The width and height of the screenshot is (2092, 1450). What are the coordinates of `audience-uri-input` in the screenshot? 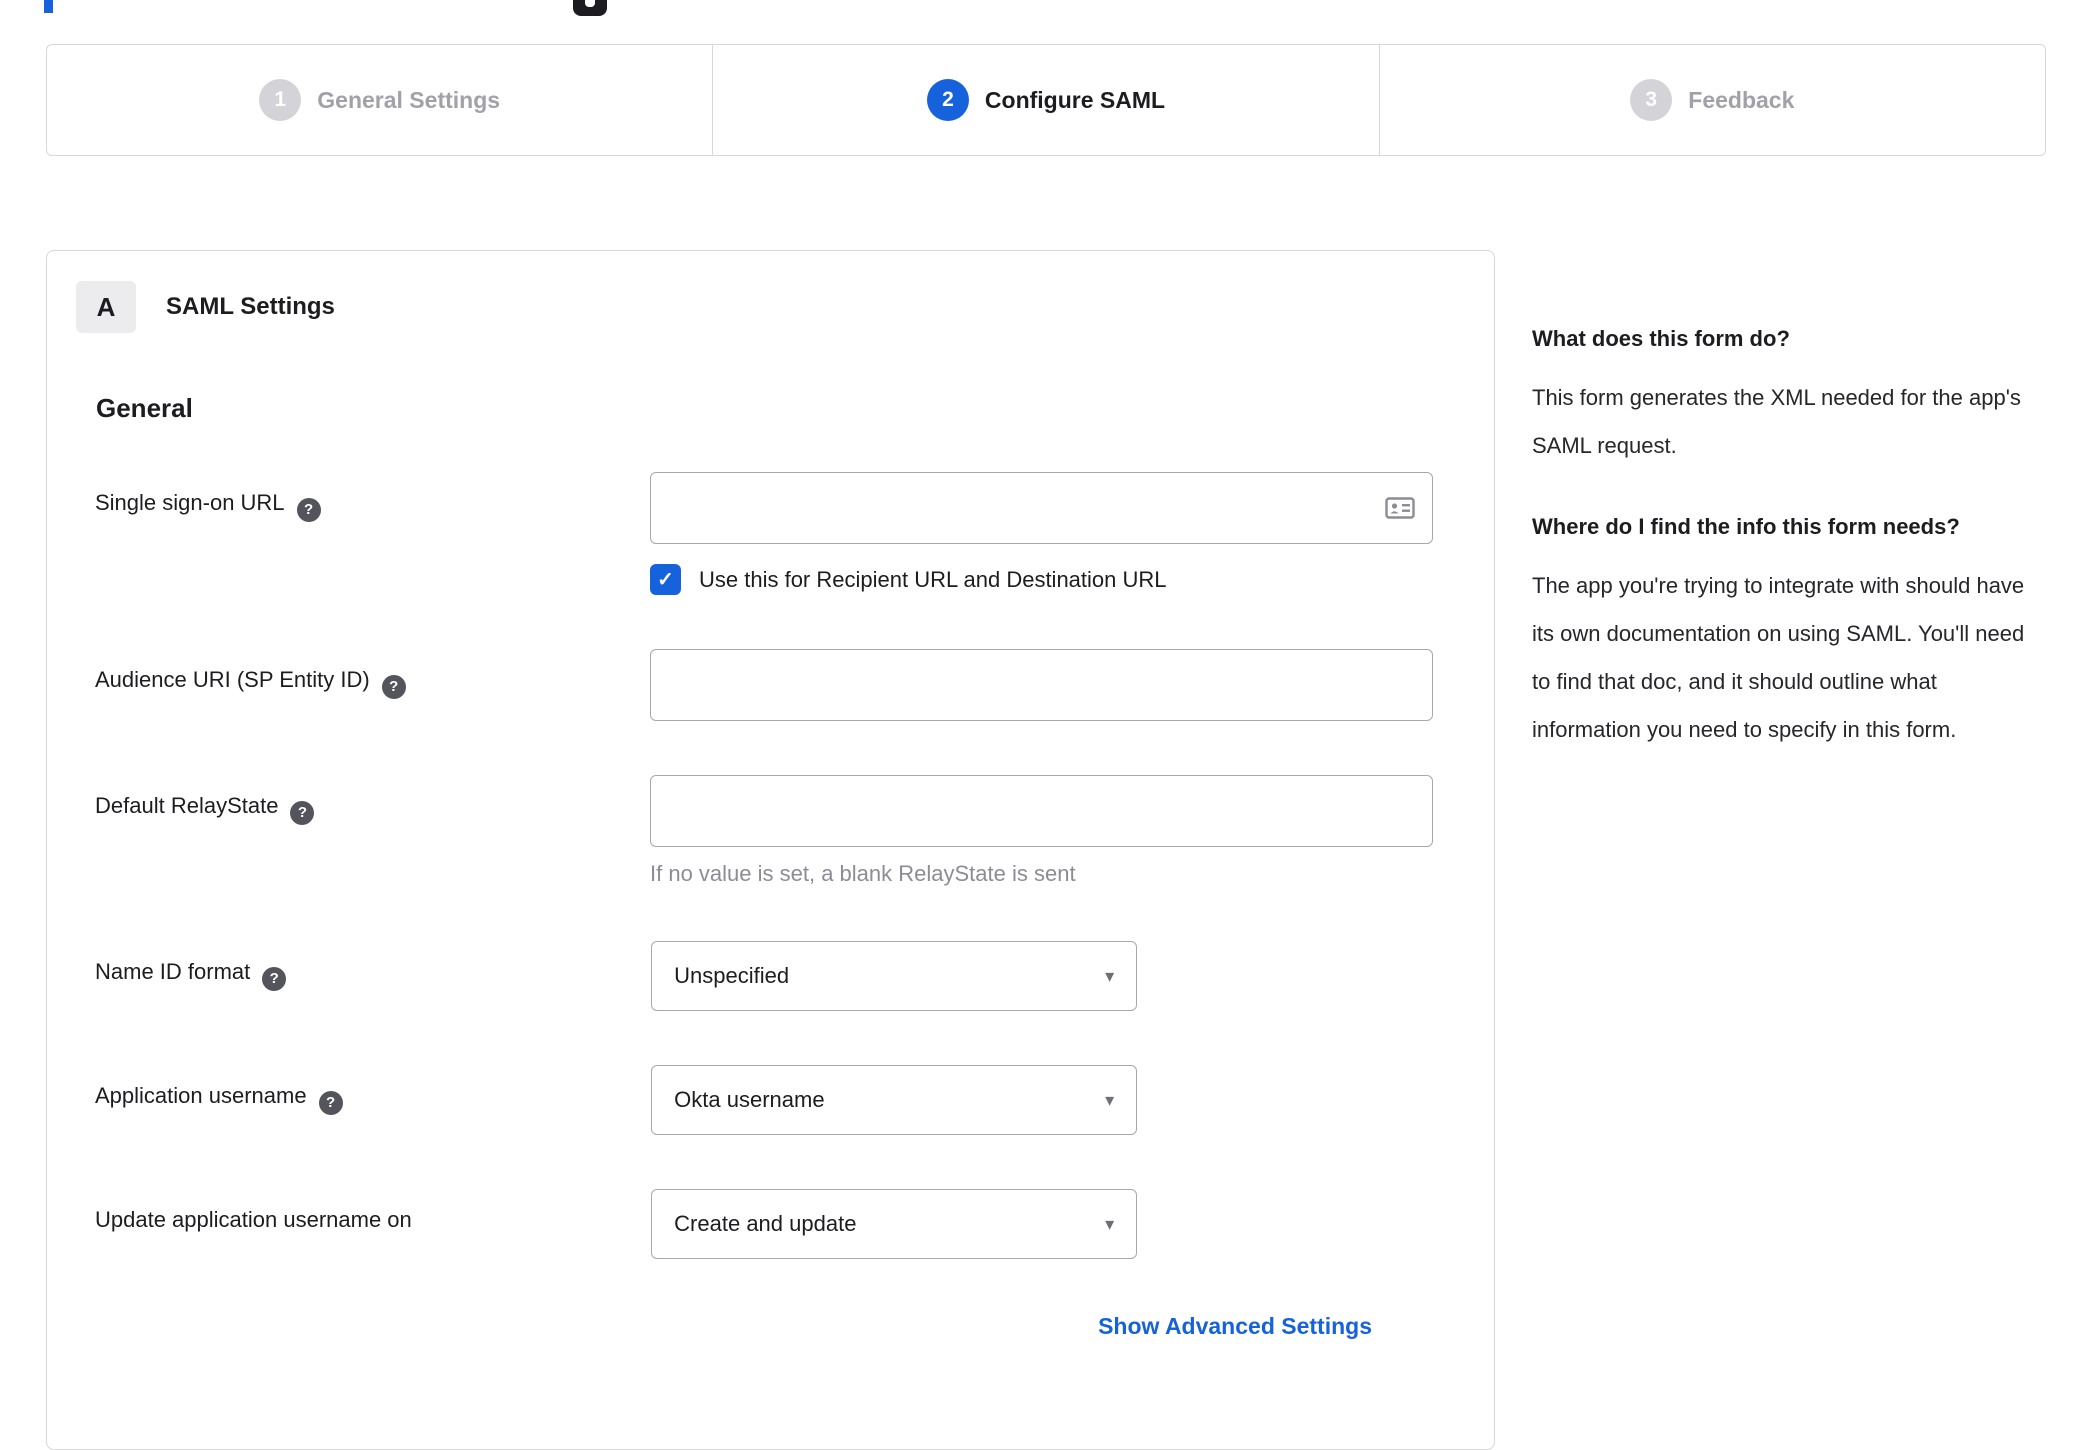 It's located at (1041, 685).